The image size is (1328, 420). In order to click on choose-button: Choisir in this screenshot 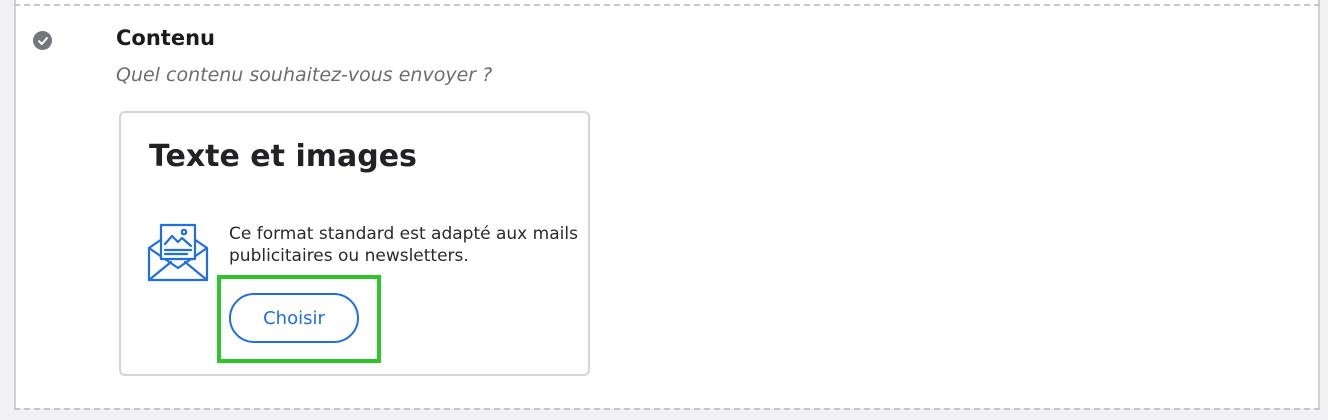, I will do `click(294, 318)`.